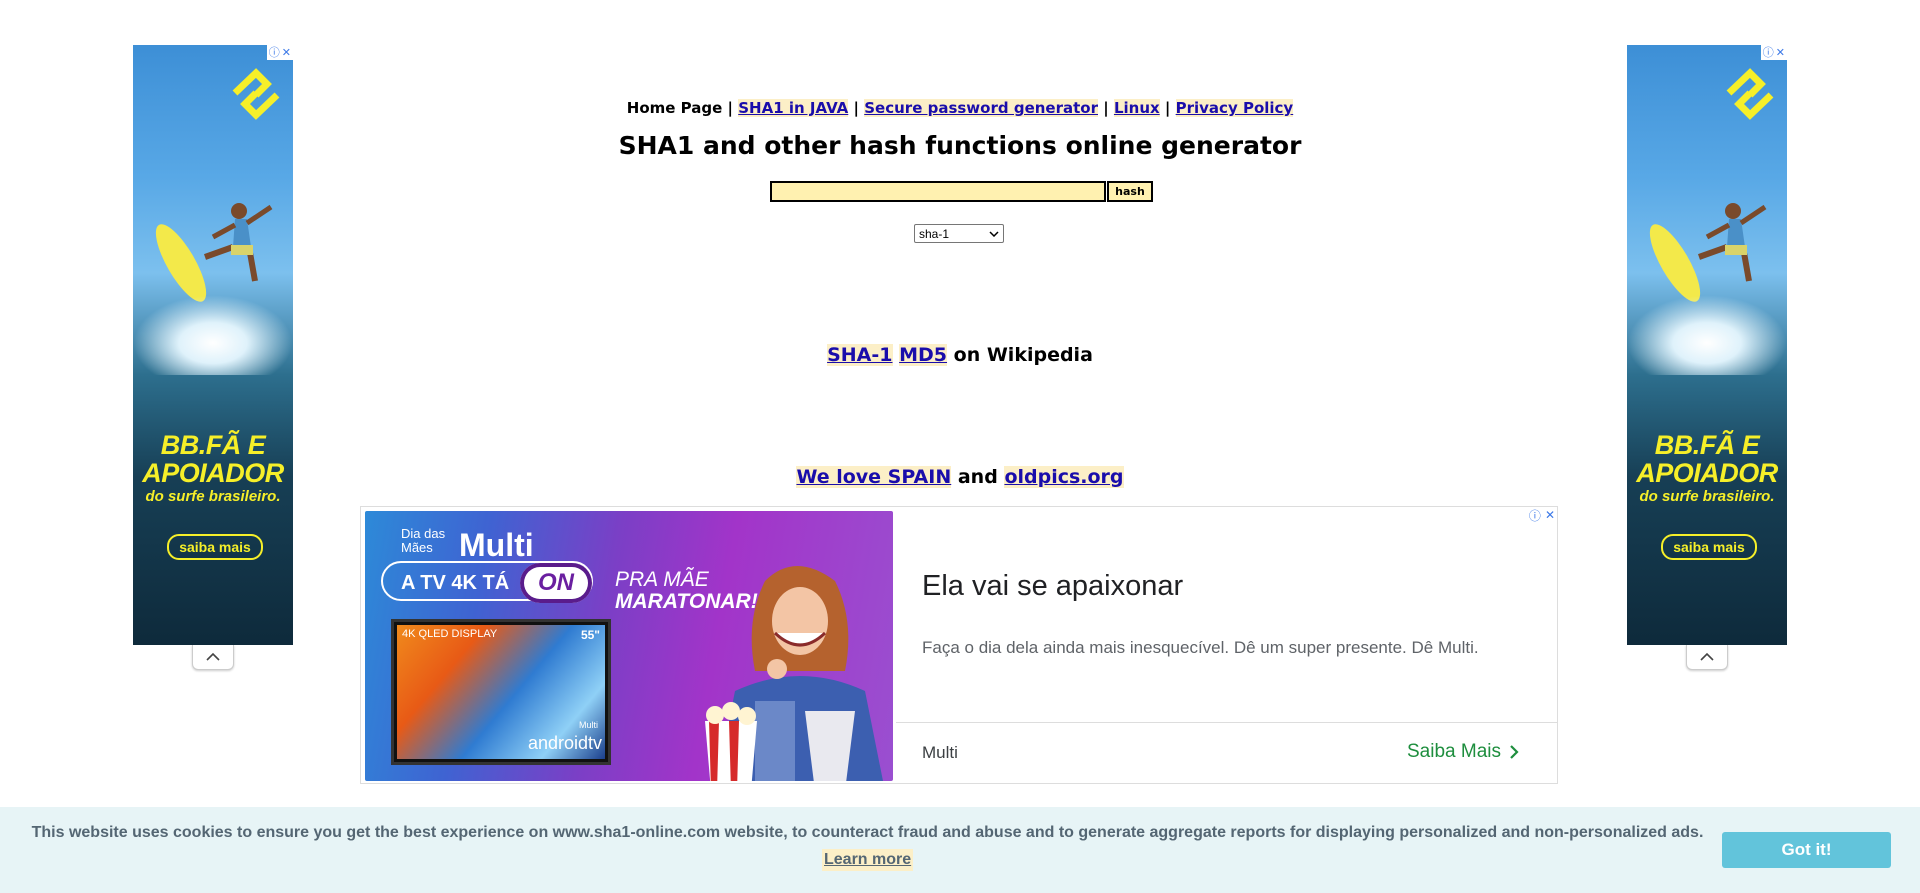 This screenshot has height=893, width=1920. What do you see at coordinates (496, 545) in the screenshot?
I see `ad-image-brand: Multi` at bounding box center [496, 545].